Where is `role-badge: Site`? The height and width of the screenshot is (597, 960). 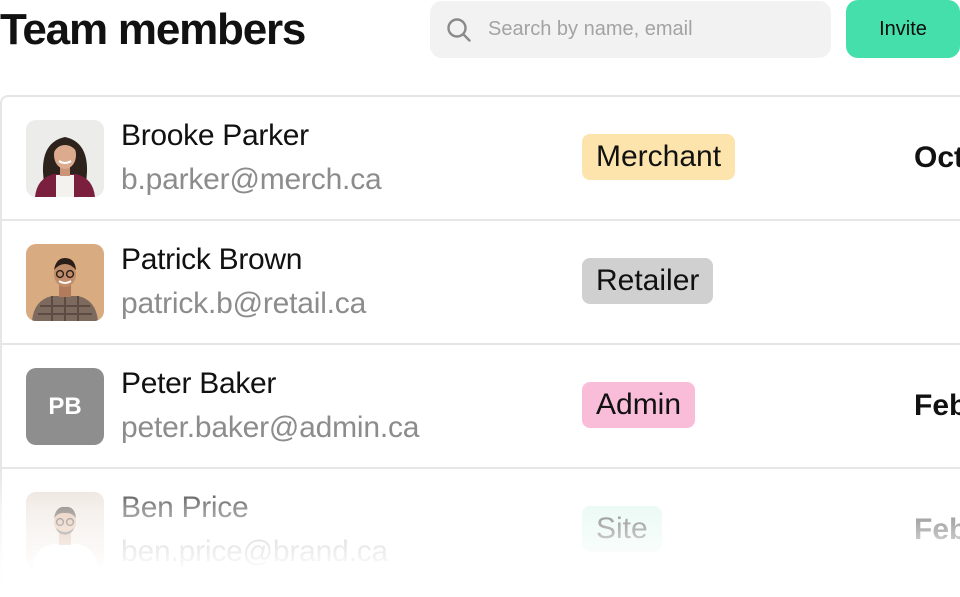 role-badge: Site is located at coordinates (622, 529).